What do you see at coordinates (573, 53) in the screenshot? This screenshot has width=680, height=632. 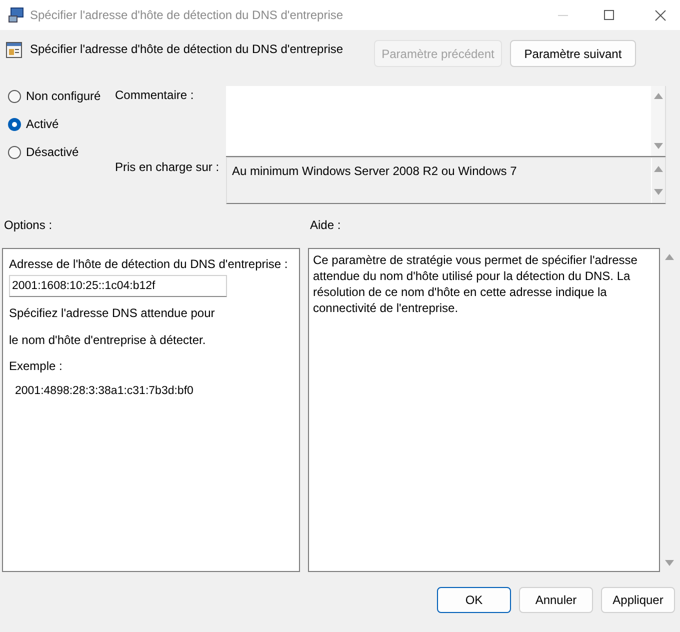 I see `next-setting-button: Paramètre suivant` at bounding box center [573, 53].